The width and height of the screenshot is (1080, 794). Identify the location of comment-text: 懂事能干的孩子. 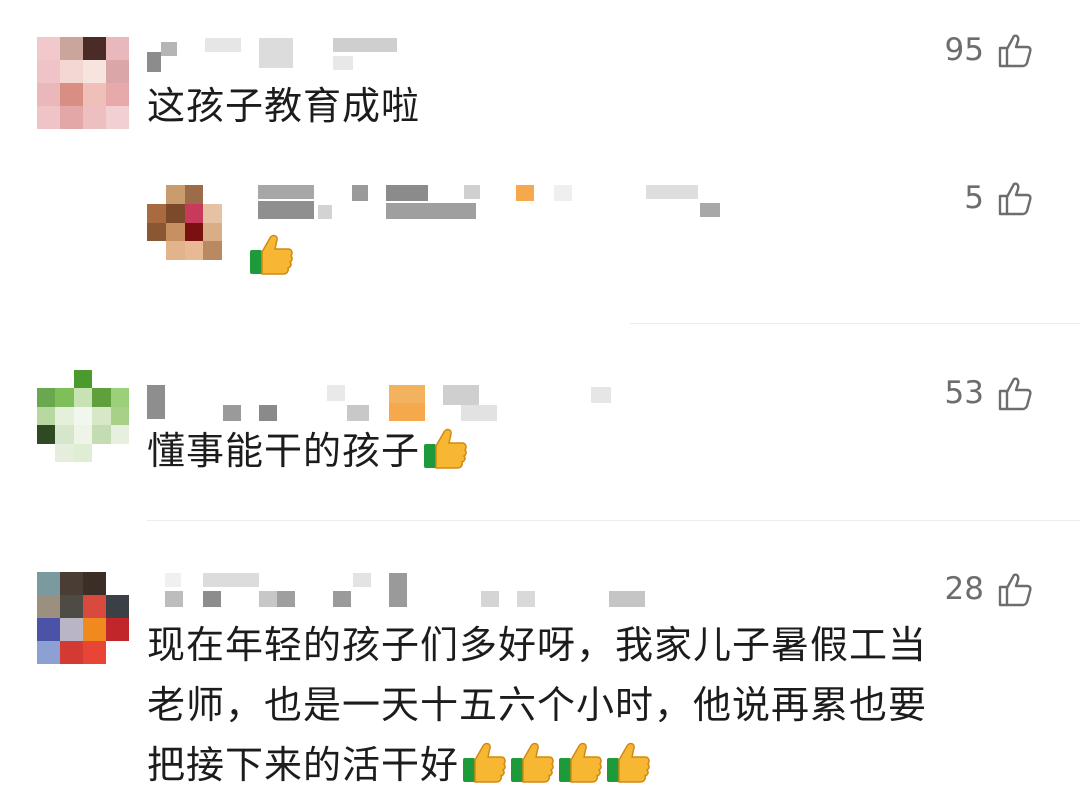
(307, 451).